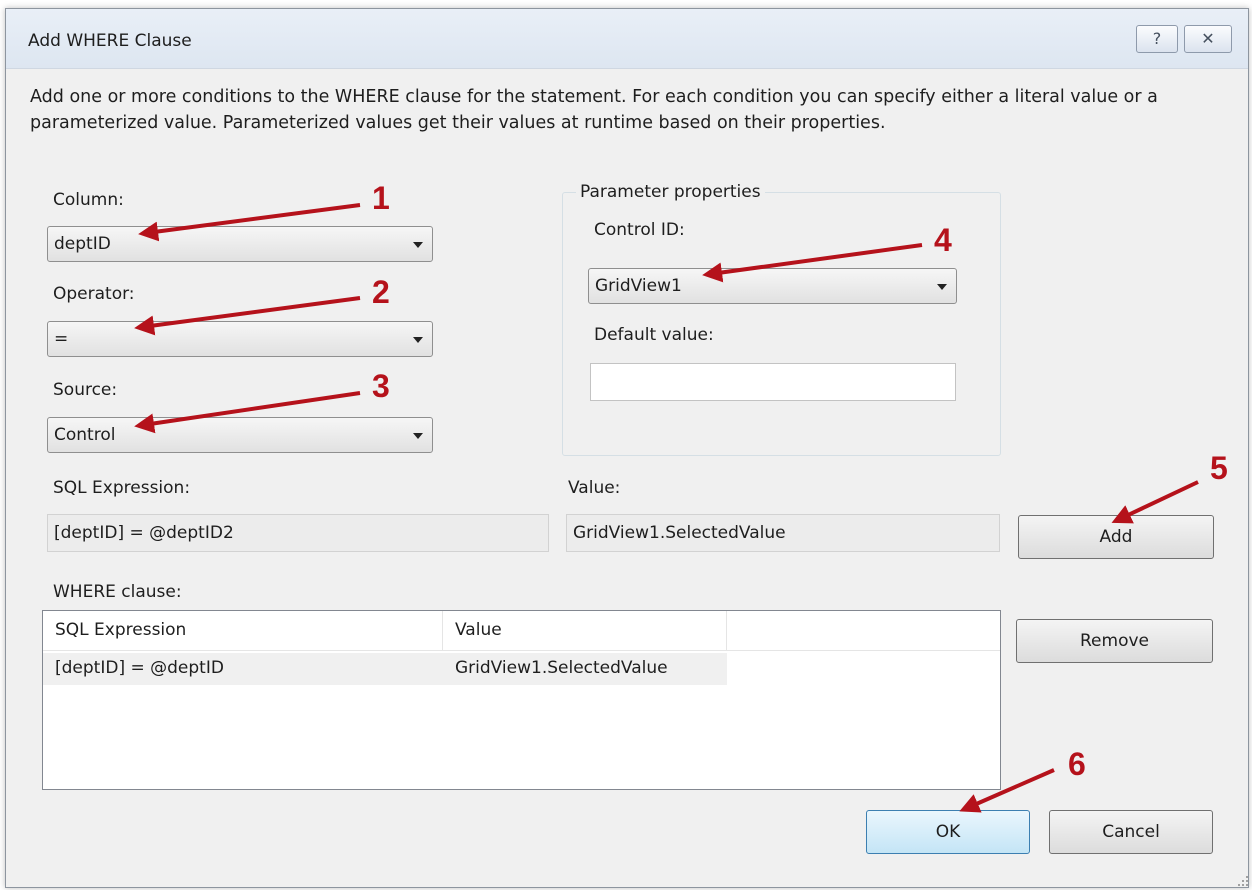 The width and height of the screenshot is (1252, 890). What do you see at coordinates (381, 292) in the screenshot?
I see `annotation-label-2: 2` at bounding box center [381, 292].